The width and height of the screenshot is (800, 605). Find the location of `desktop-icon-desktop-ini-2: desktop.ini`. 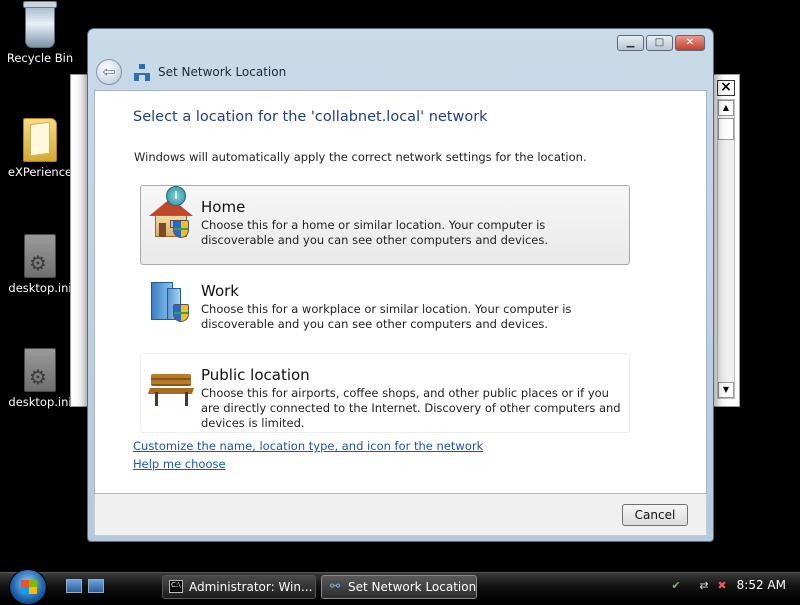

desktop-icon-desktop-ini-2: desktop.ini is located at coordinates (40, 378).